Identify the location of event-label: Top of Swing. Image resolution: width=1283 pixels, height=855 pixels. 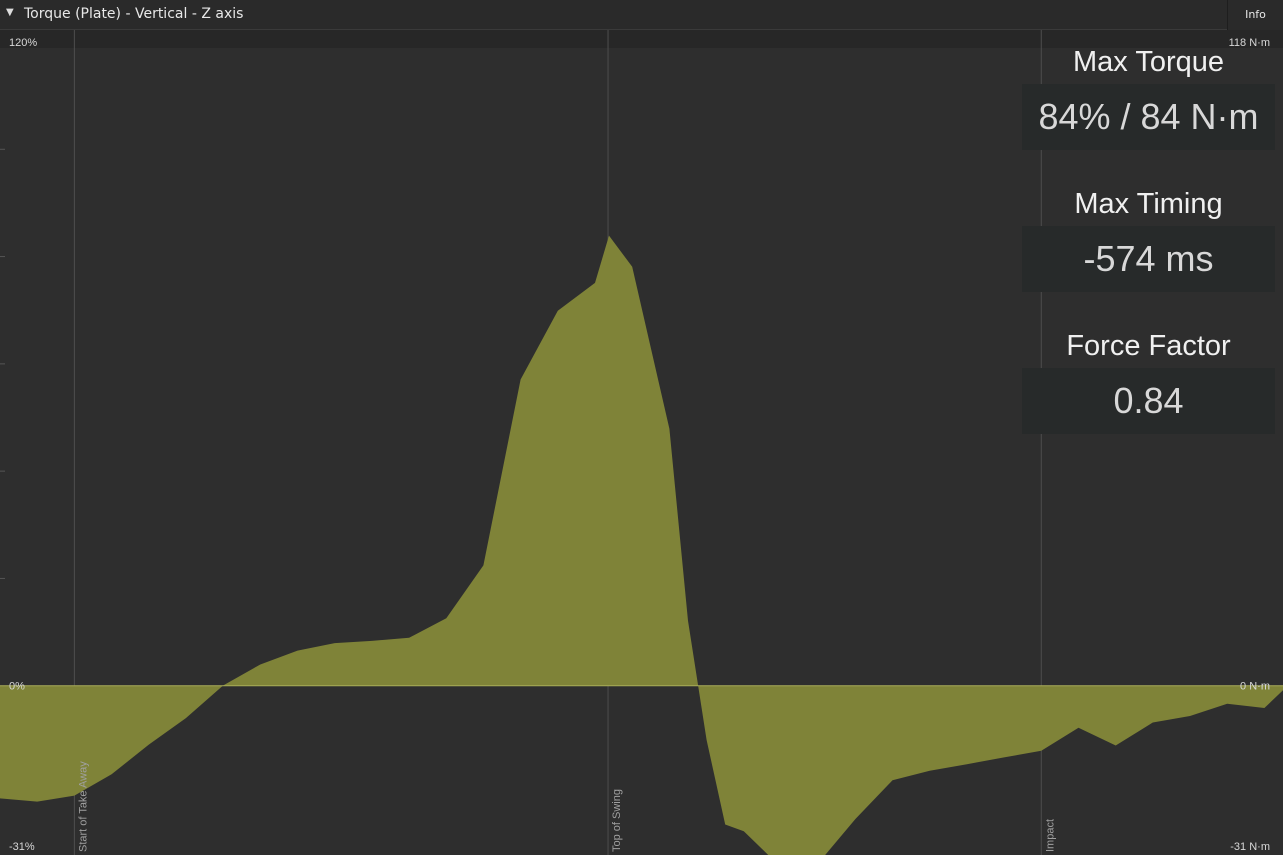
(617, 820).